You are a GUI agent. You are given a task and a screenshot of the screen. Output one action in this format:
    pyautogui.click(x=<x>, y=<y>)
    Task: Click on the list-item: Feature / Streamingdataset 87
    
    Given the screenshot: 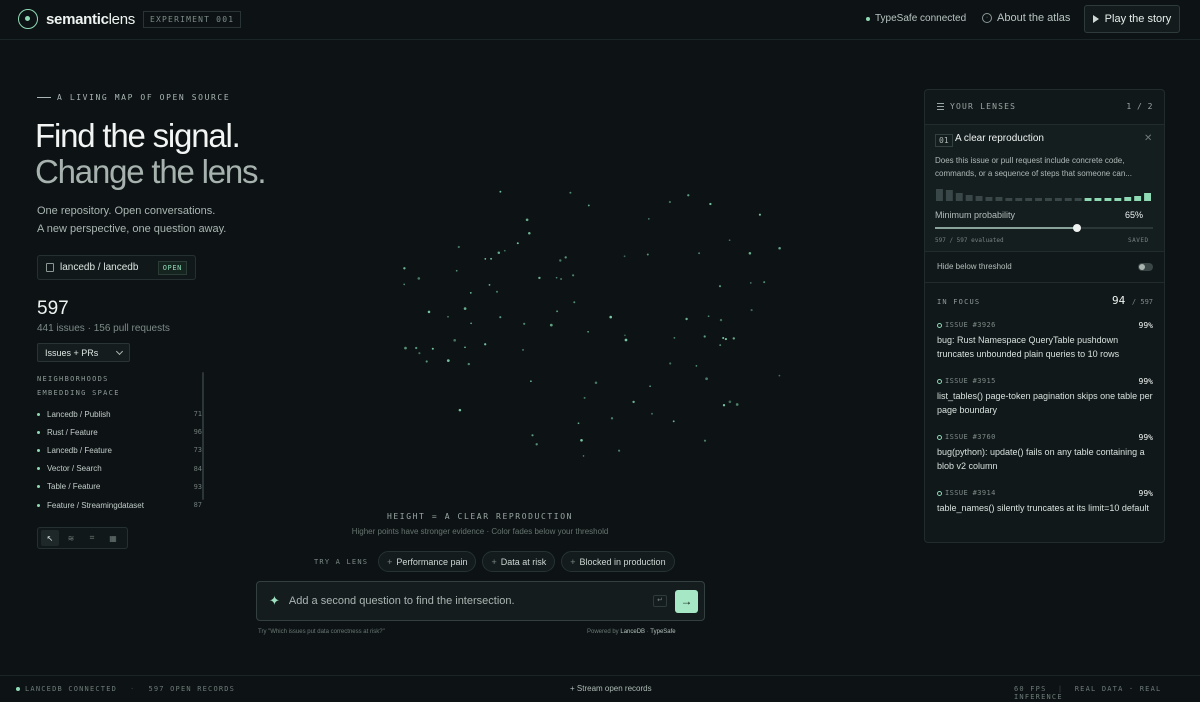 What is the action you would take?
    pyautogui.click(x=119, y=505)
    